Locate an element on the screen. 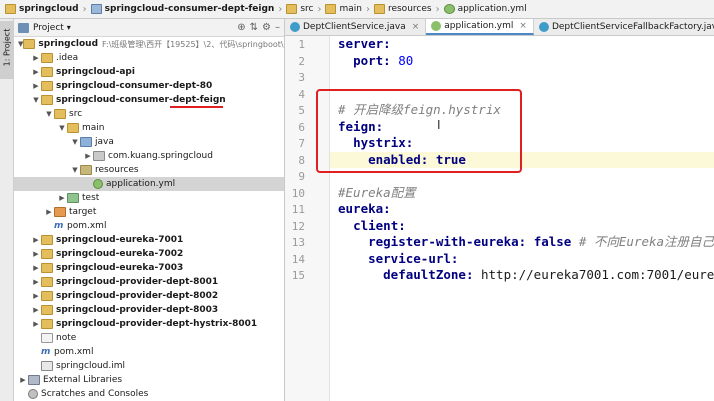 This screenshot has height=401, width=714. breadcrumb-item: resources is located at coordinates (403, 9).